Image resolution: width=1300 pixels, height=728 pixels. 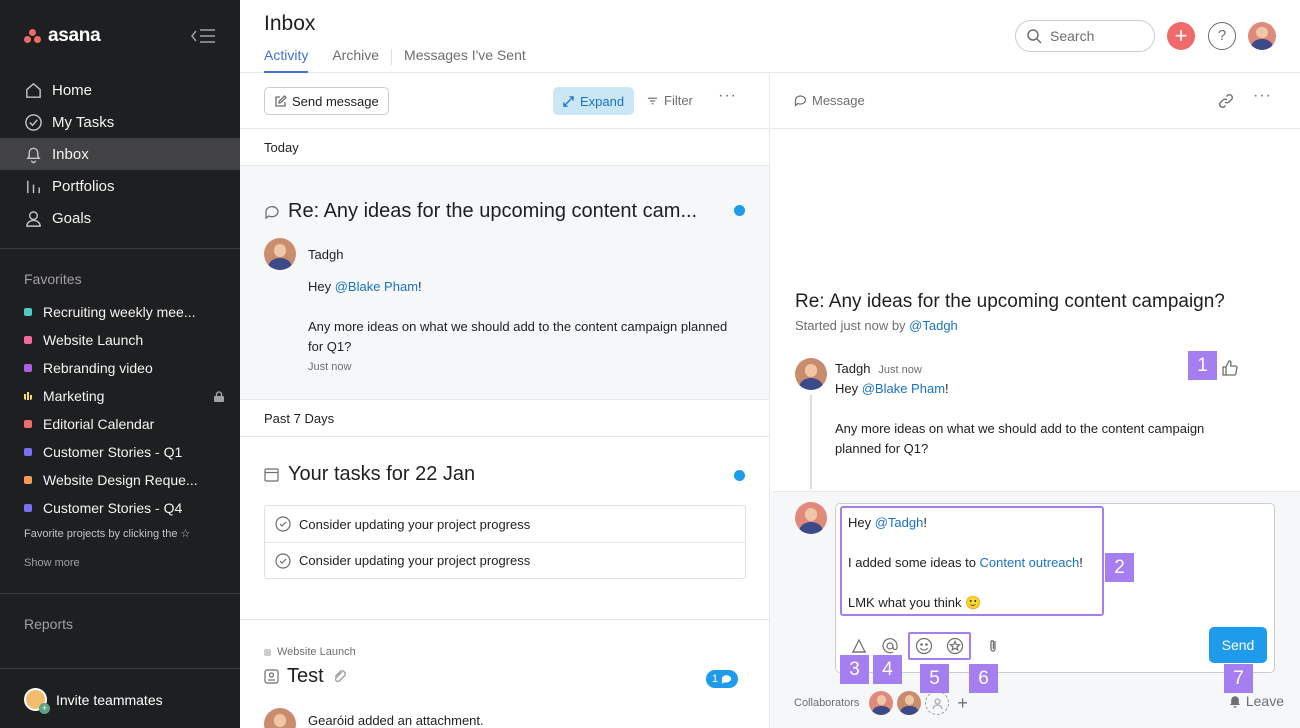 What do you see at coordinates (914, 562) in the screenshot?
I see `draft-line2-prefix: I added some ideas to` at bounding box center [914, 562].